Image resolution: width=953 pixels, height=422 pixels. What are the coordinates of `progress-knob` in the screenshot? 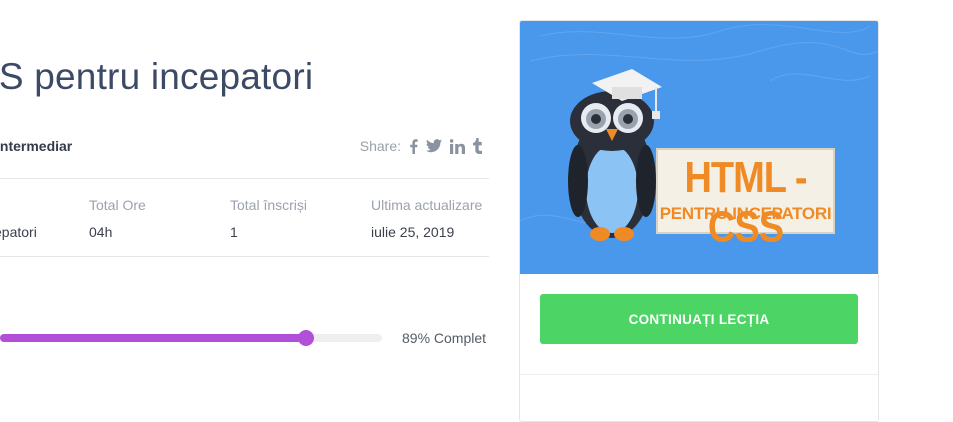 It's located at (305, 338).